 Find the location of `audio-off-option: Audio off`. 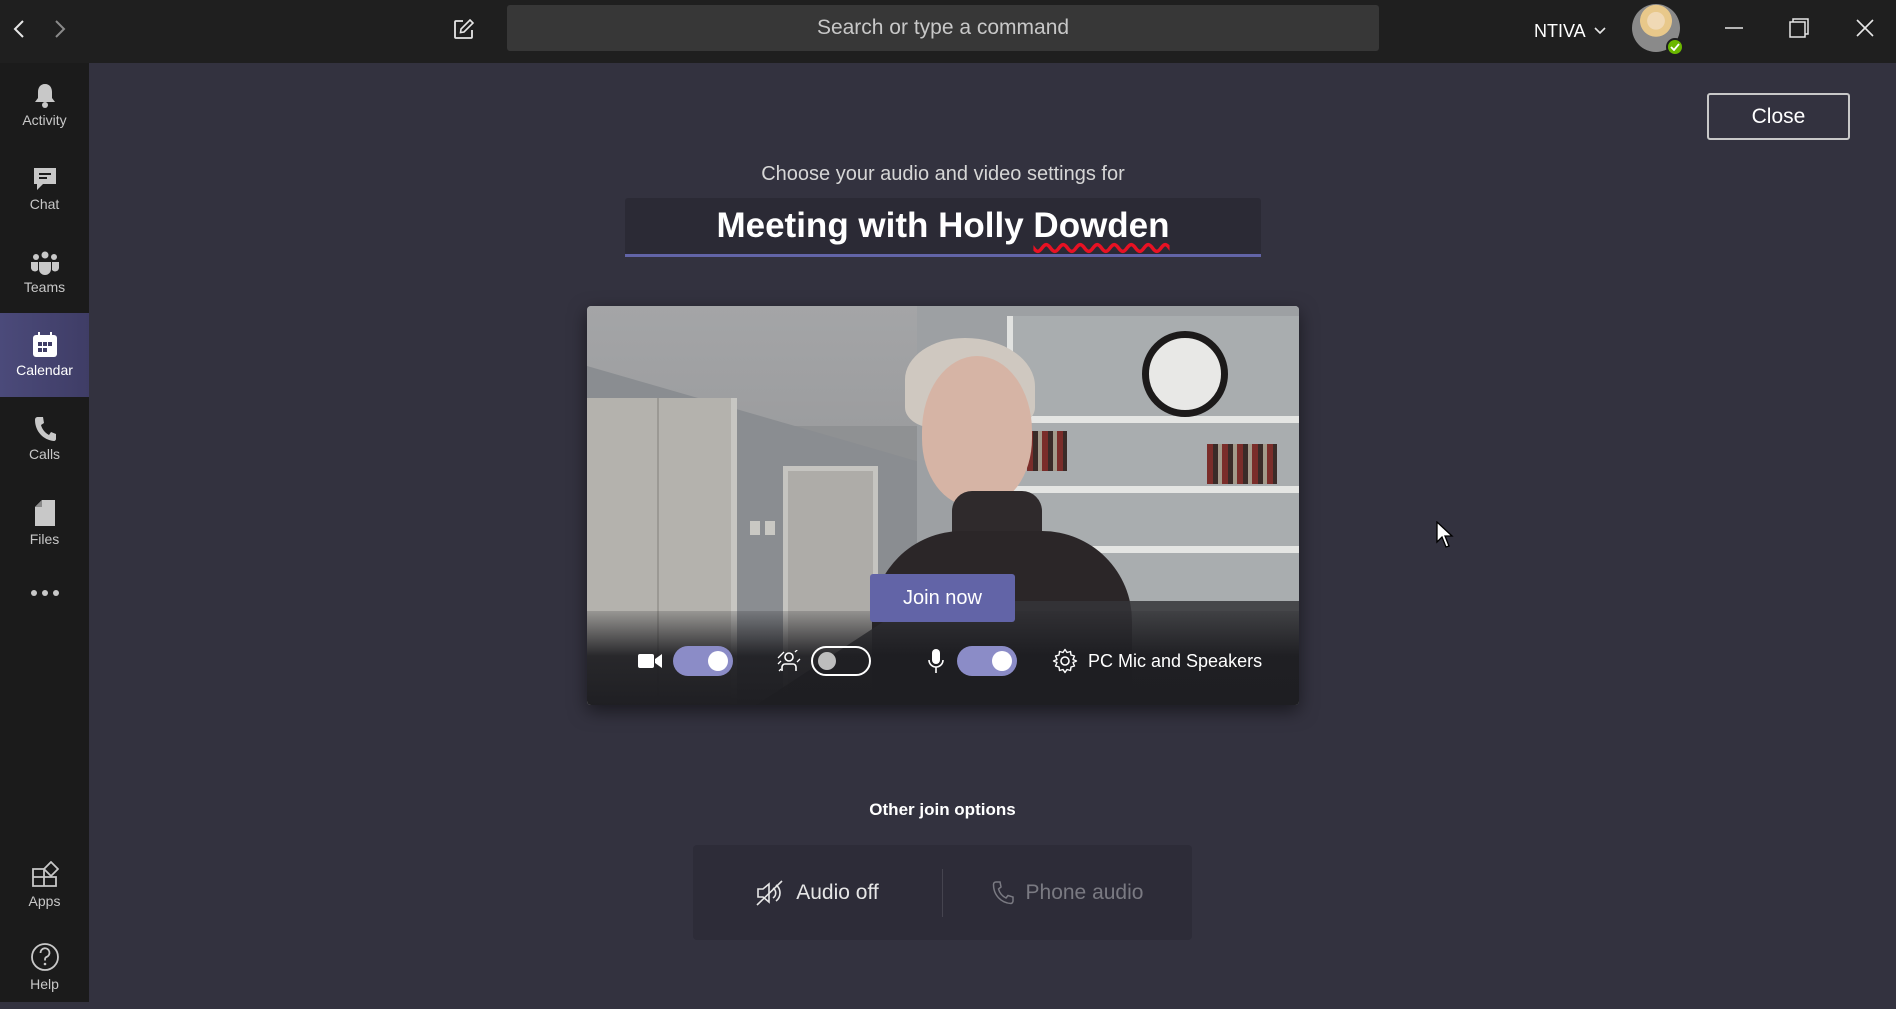

audio-off-option: Audio off is located at coordinates (817, 892).